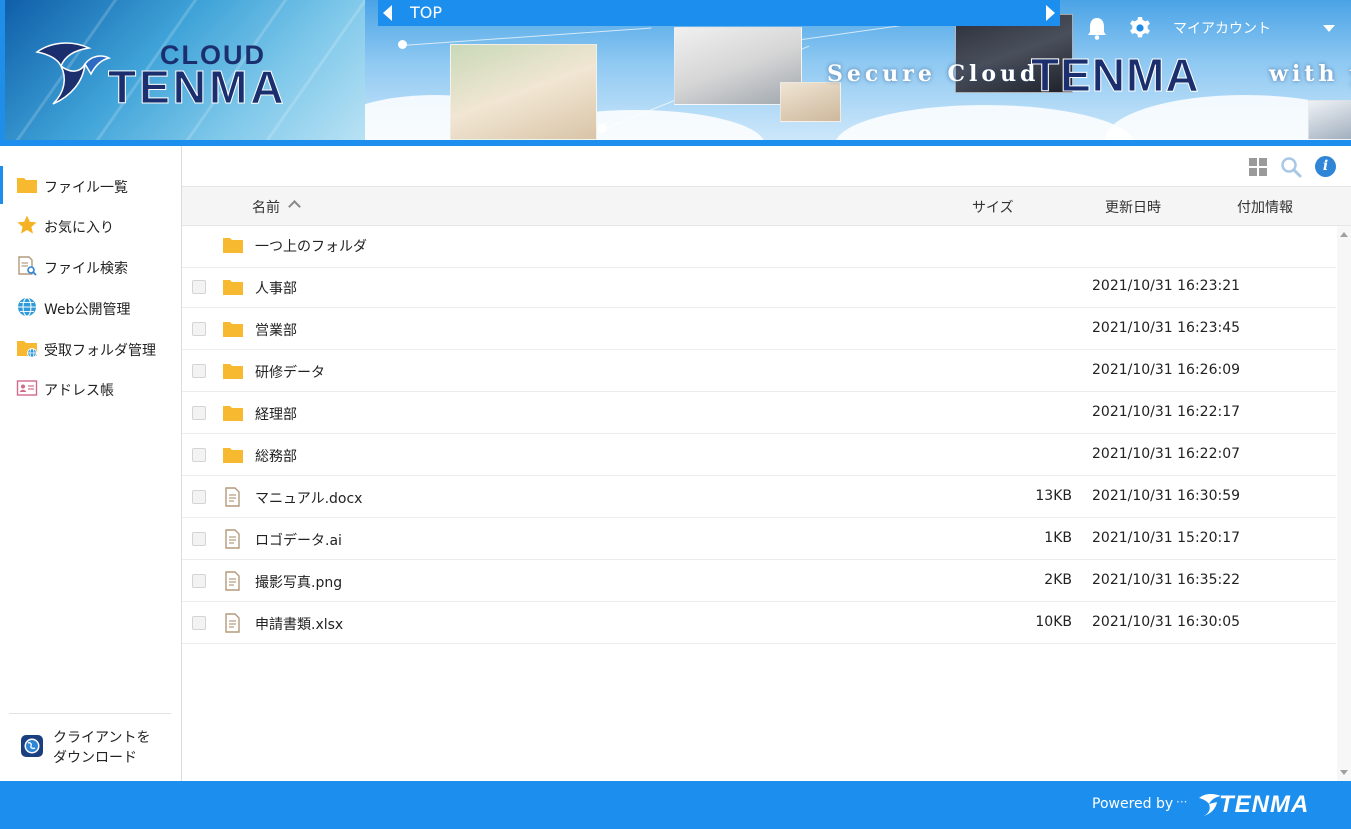 This screenshot has height=829, width=1351. What do you see at coordinates (276, 456) in the screenshot?
I see `file-name: 総務部` at bounding box center [276, 456].